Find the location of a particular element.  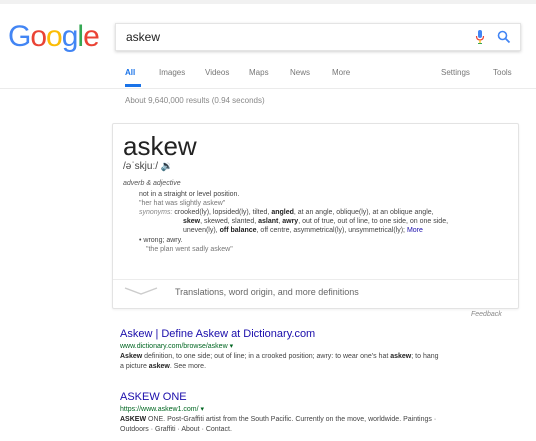

synonyms-text: uneven(ly), is located at coordinates (200, 230).